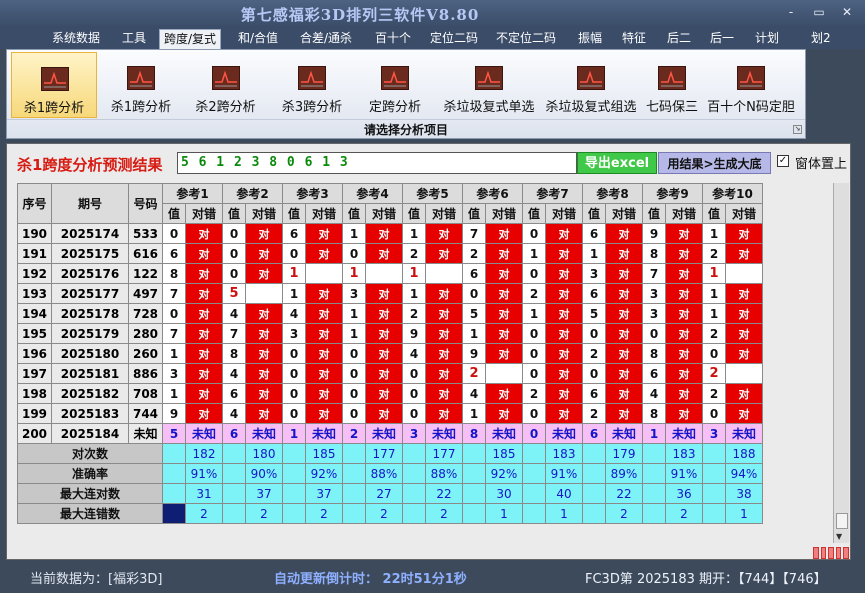 The height and width of the screenshot is (593, 865). I want to click on ref-value: 6, so click(474, 273).